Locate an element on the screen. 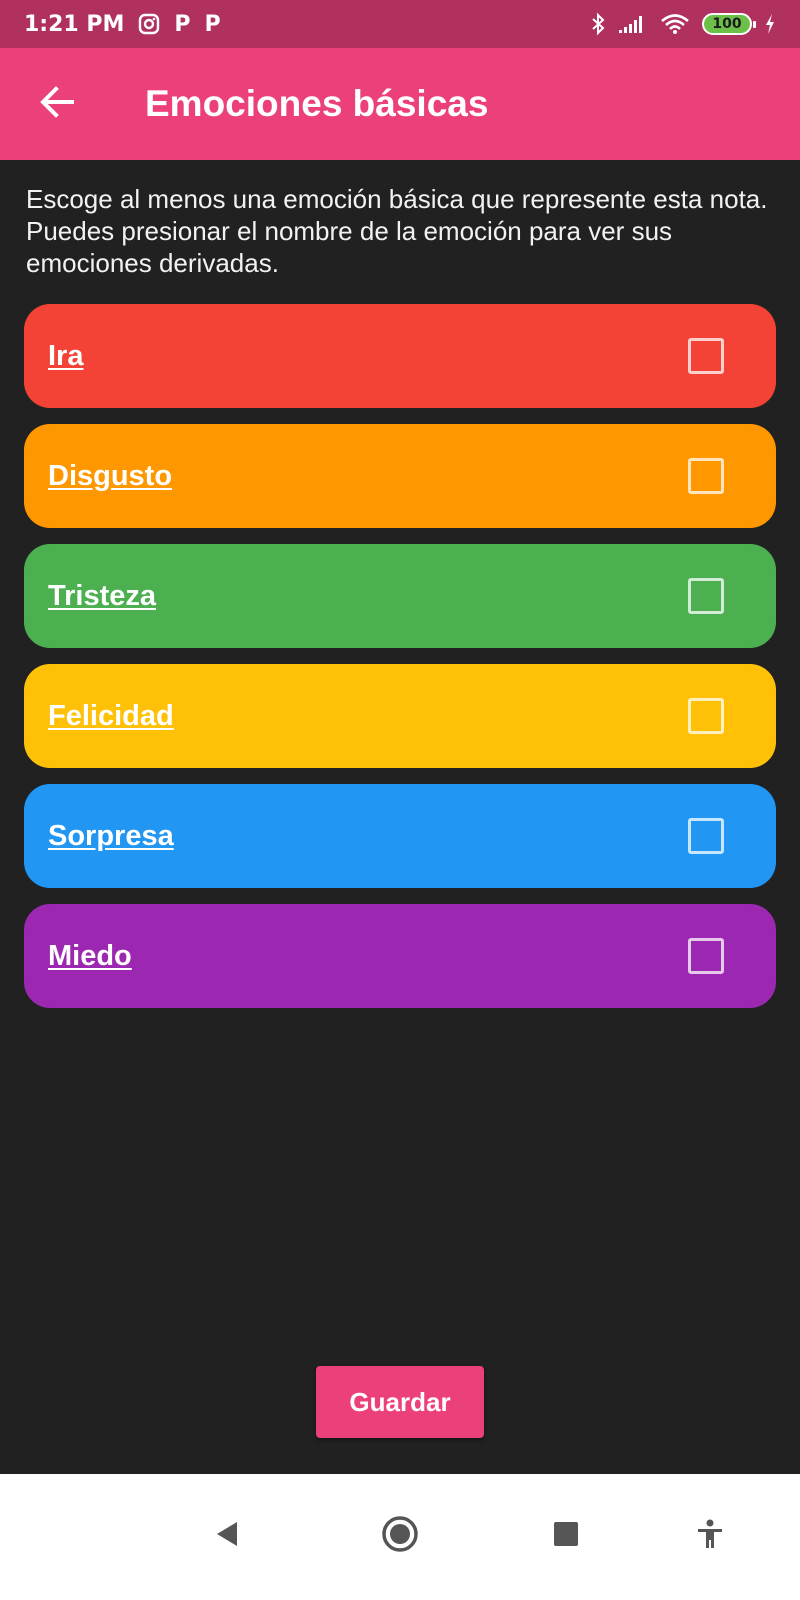  signal-icon is located at coordinates (633, 24).